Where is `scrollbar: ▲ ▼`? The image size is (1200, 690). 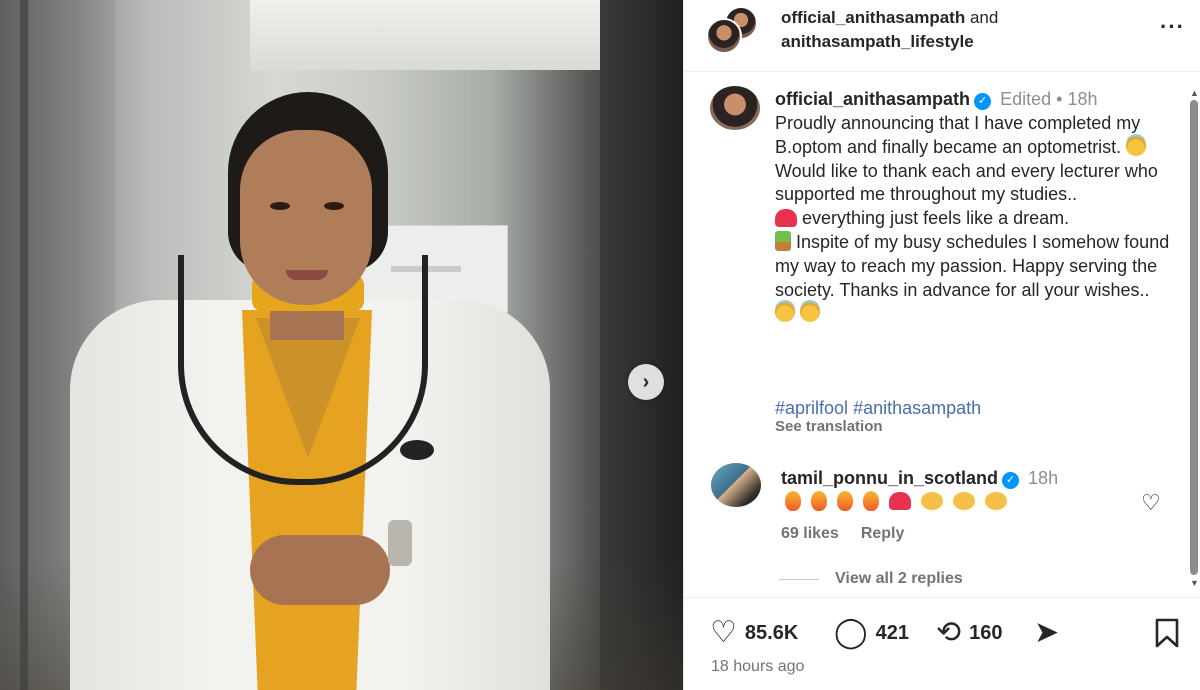
scrollbar: ▲ ▼ is located at coordinates (1194, 338).